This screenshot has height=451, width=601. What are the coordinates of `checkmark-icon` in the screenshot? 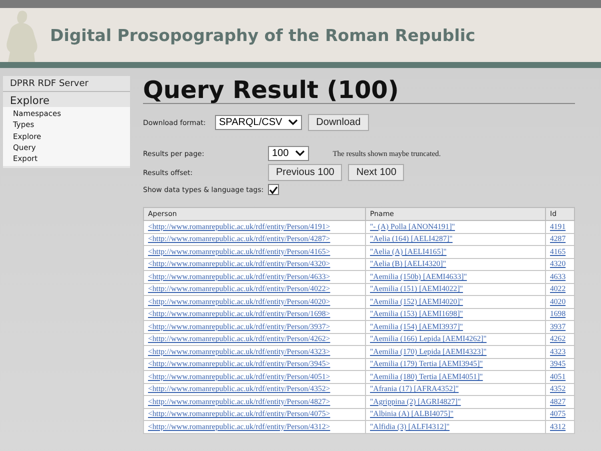 It's located at (273, 190).